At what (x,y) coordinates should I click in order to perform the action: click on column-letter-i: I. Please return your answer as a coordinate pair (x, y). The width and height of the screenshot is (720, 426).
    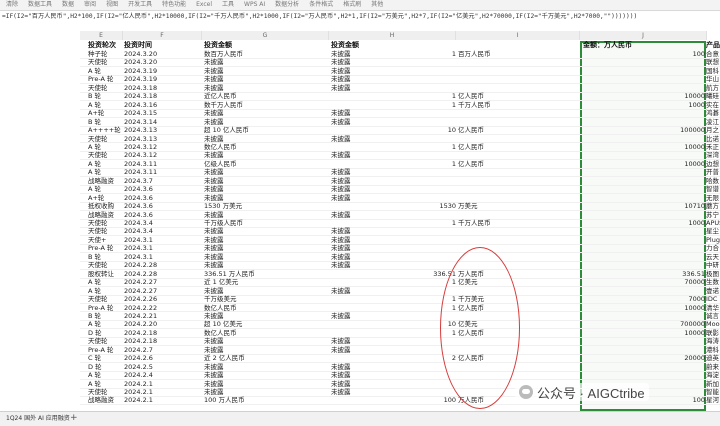
    Looking at the image, I should click on (518, 35).